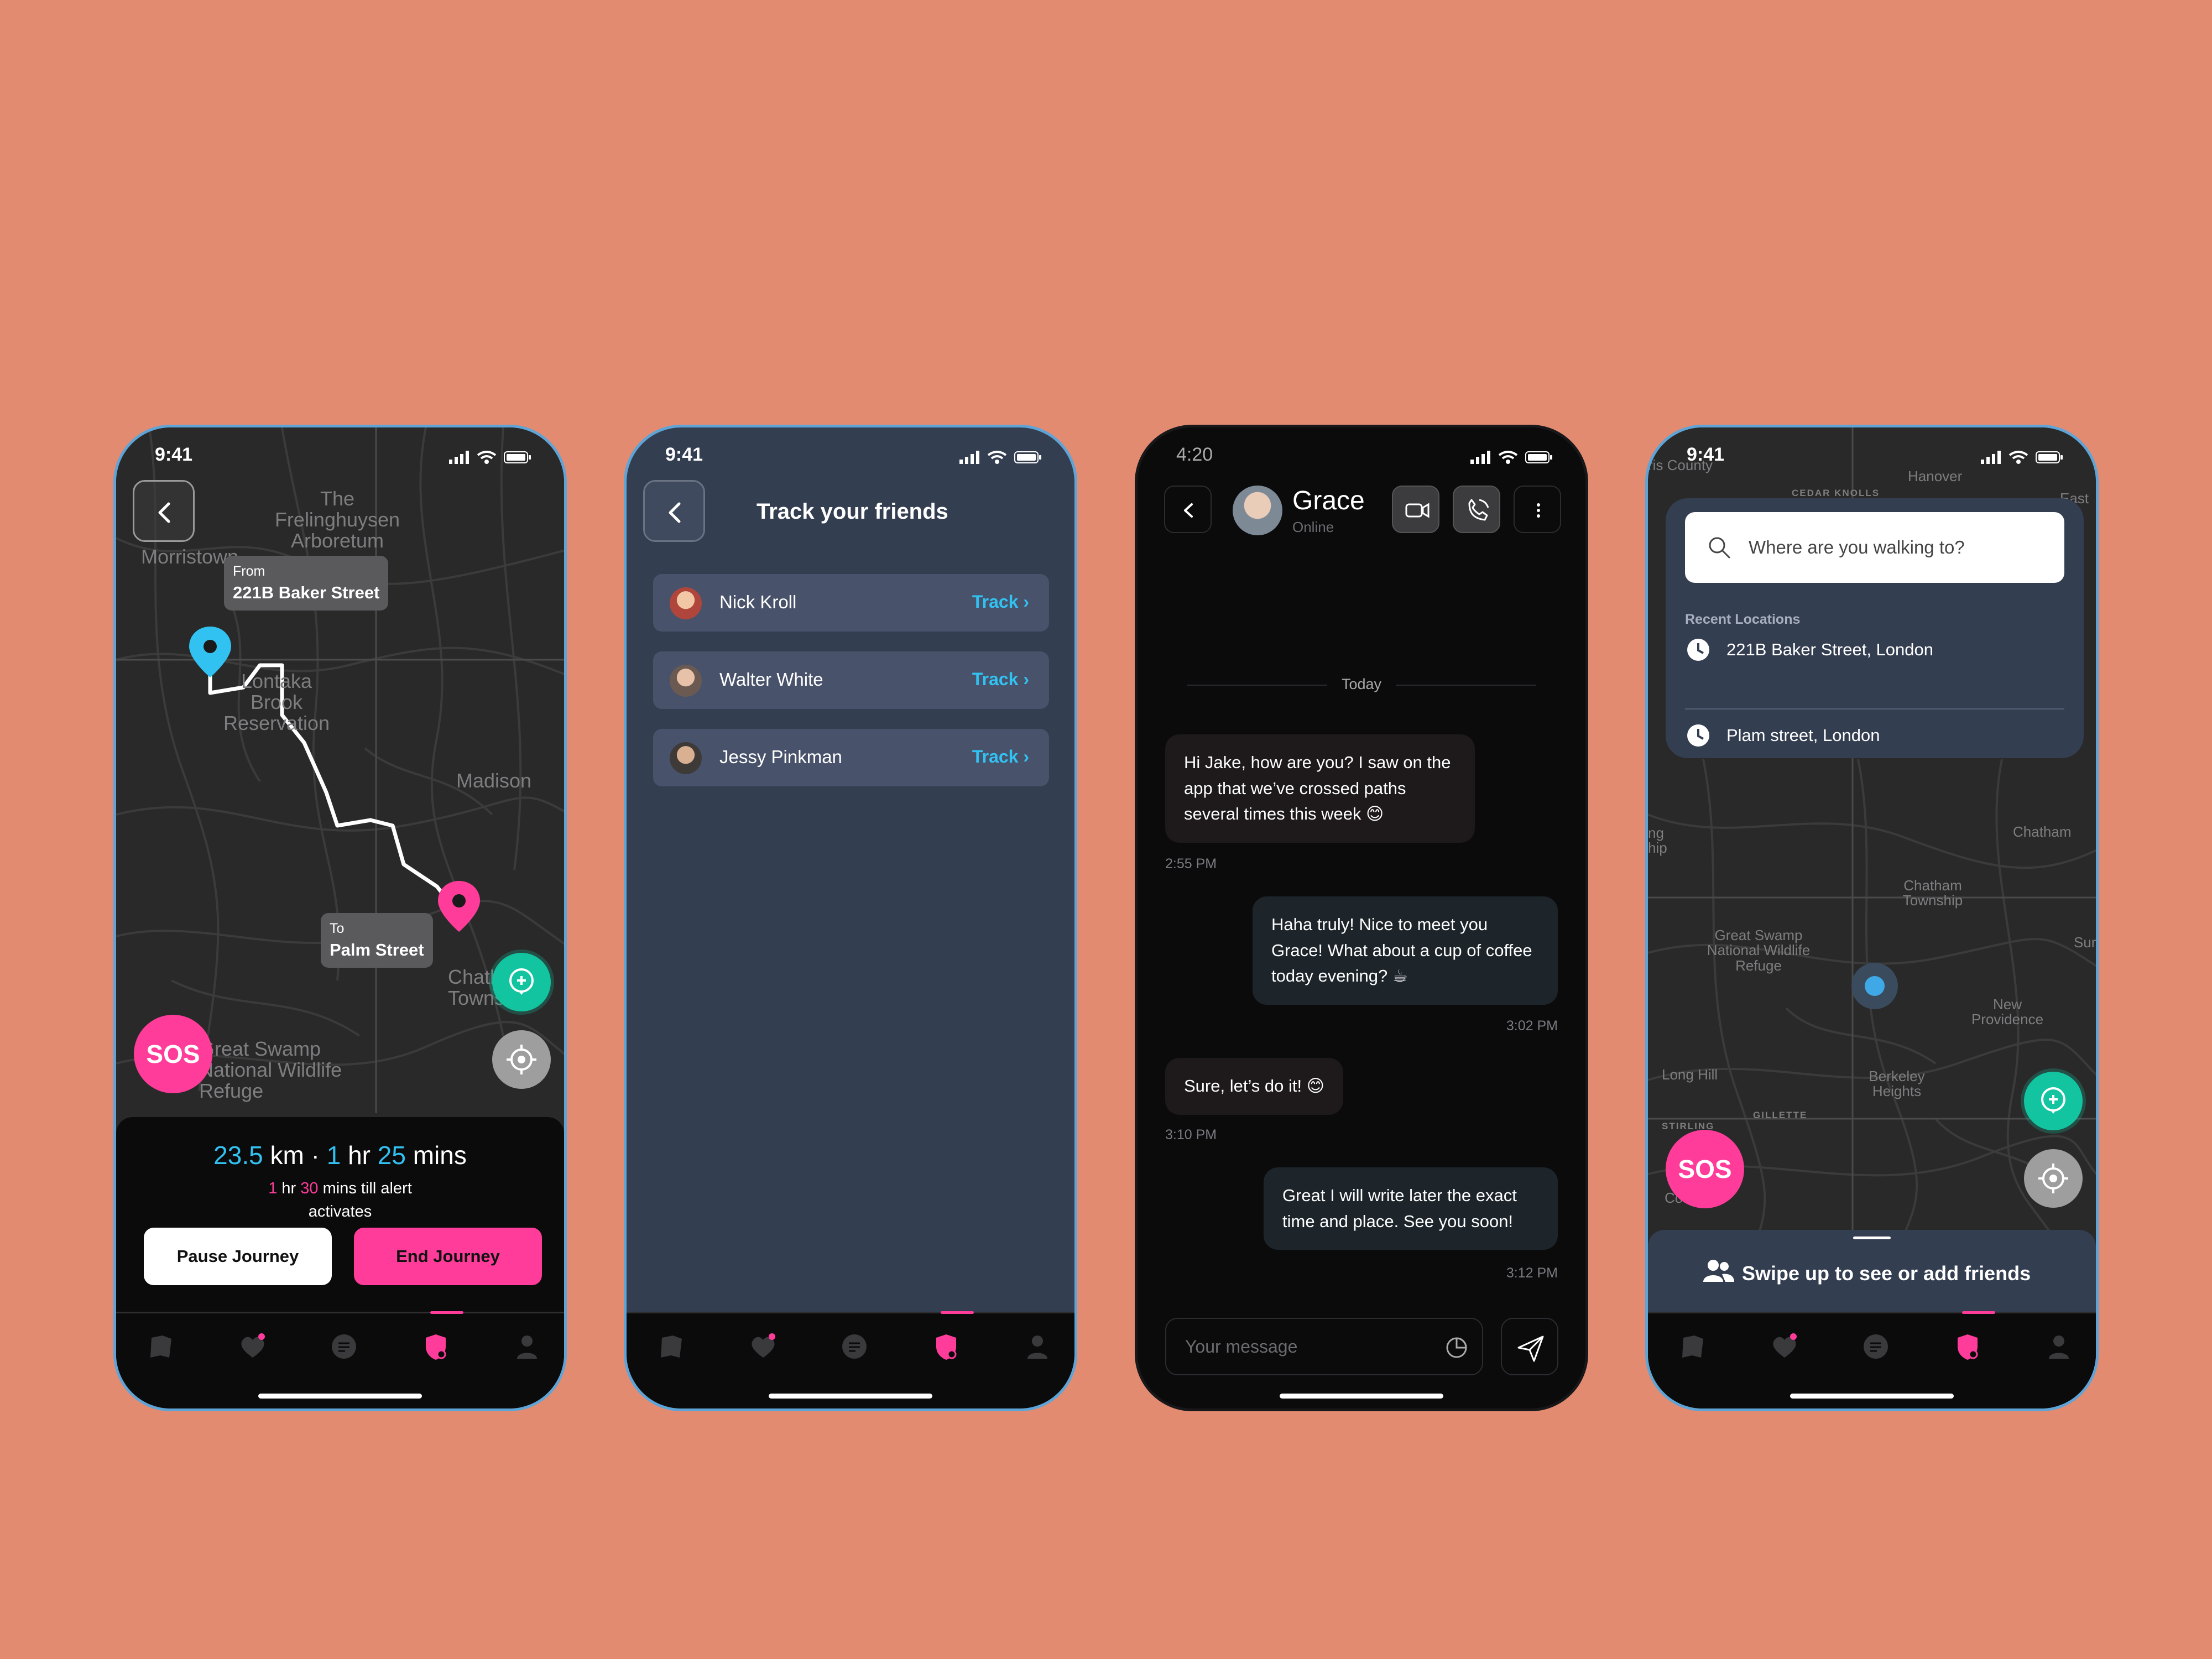 The image size is (2212, 1659). I want to click on message-time: 3:10 PM, so click(1191, 1134).